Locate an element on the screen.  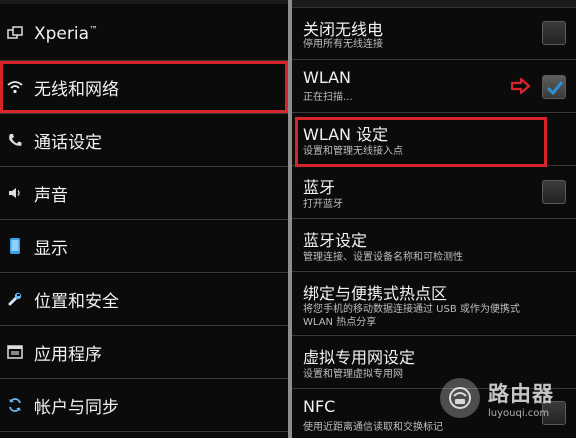
router-logo-icon is located at coordinates (460, 398).